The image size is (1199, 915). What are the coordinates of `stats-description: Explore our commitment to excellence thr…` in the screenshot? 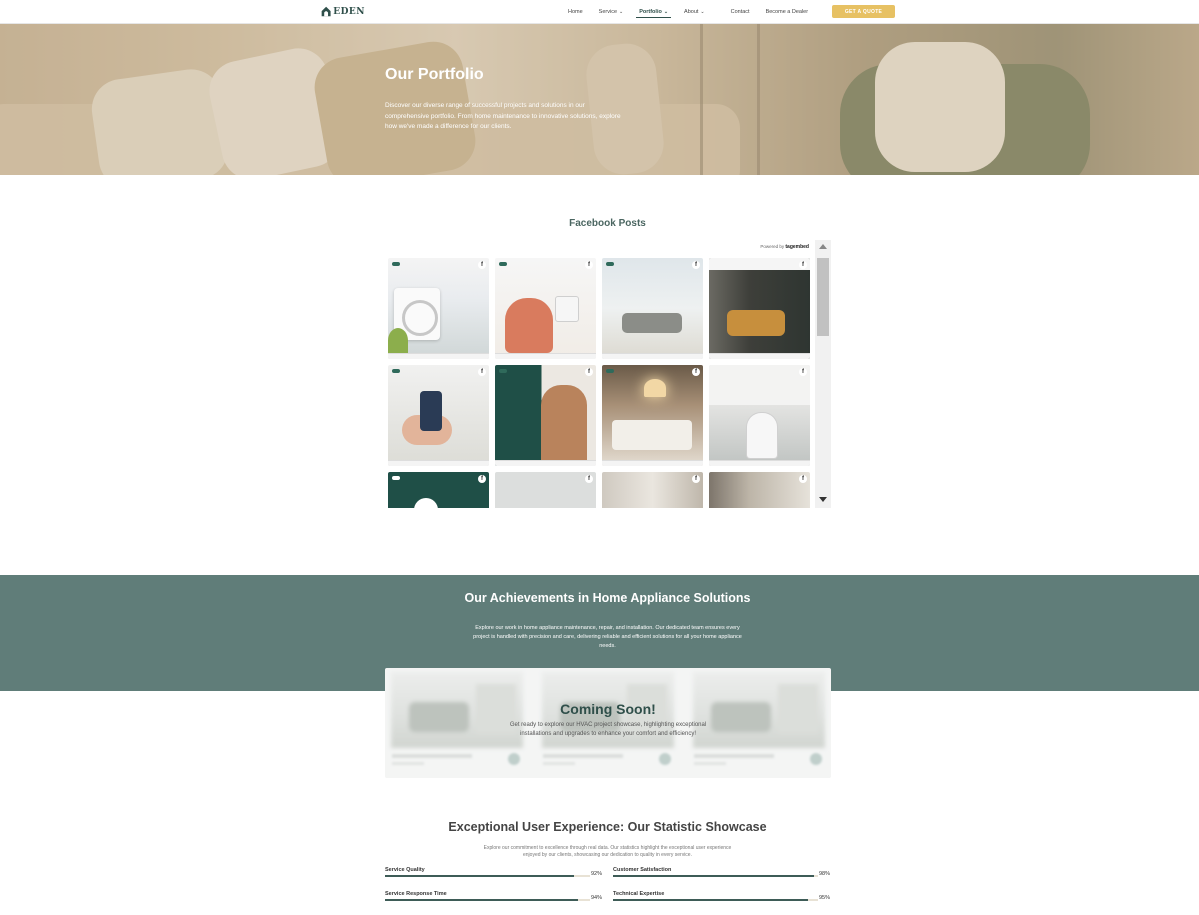 It's located at (607, 851).